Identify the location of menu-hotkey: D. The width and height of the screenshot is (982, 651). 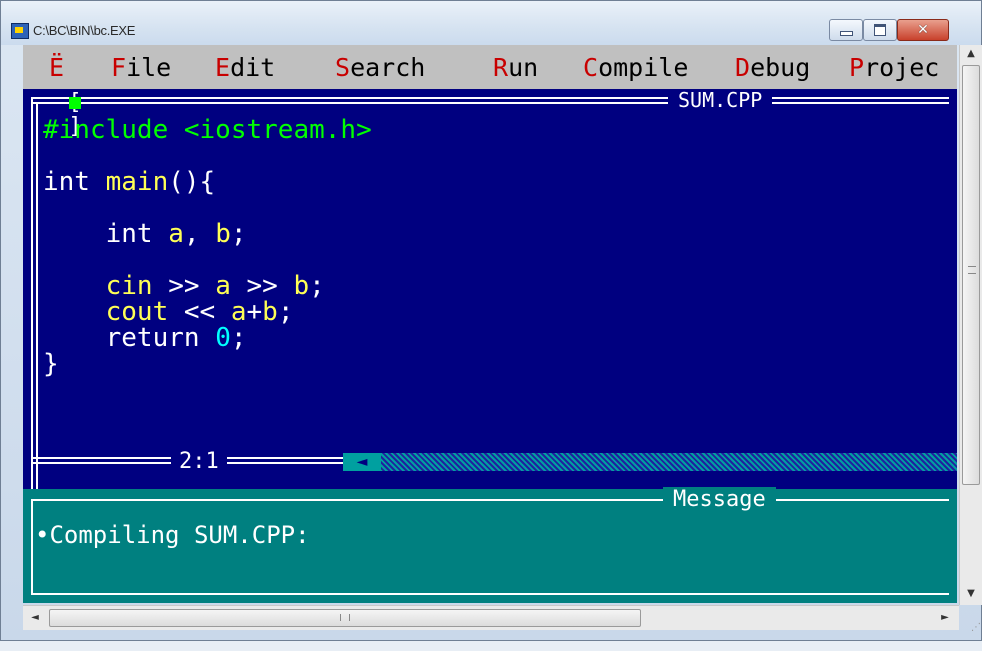
(743, 67).